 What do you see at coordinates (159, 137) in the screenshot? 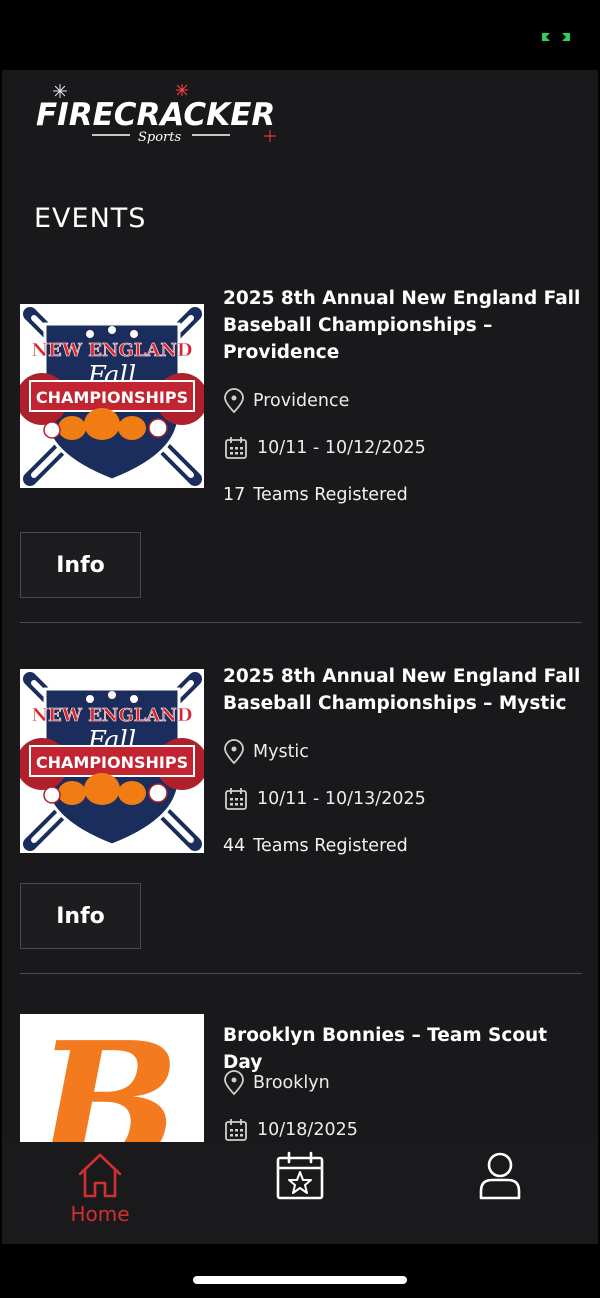
I see `logo-sub-text: Sports` at bounding box center [159, 137].